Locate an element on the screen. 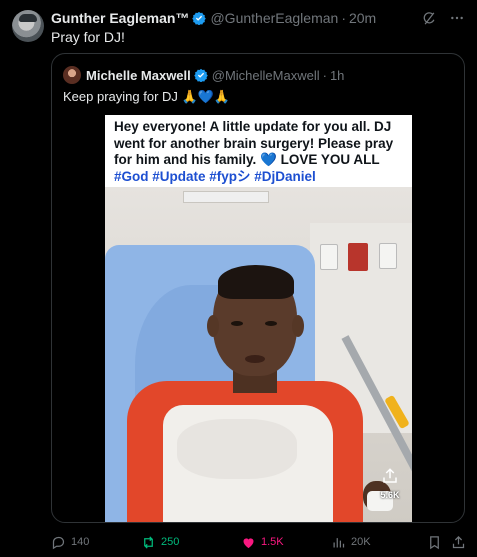 The width and height of the screenshot is (477, 557). views-count: 20K is located at coordinates (361, 542).